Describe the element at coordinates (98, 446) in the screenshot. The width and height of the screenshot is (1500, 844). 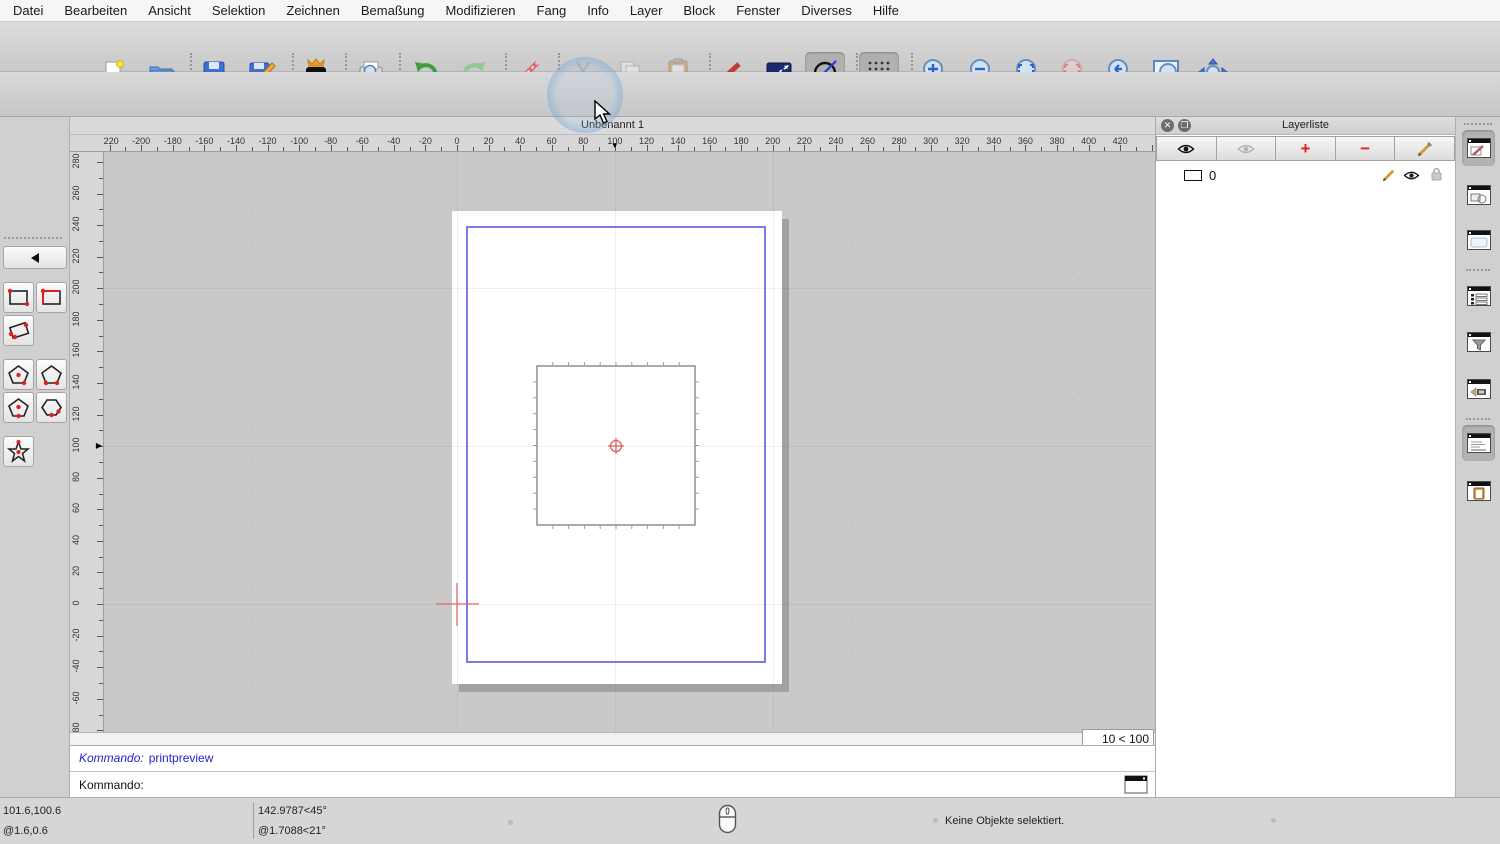
I see `v-ruler-position-marker: ▶` at that location.